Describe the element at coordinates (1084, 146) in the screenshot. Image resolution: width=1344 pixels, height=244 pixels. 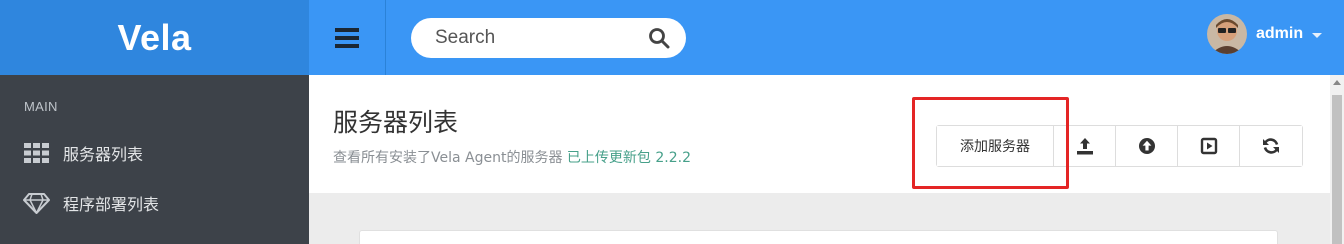
I see `upload-icon` at that location.